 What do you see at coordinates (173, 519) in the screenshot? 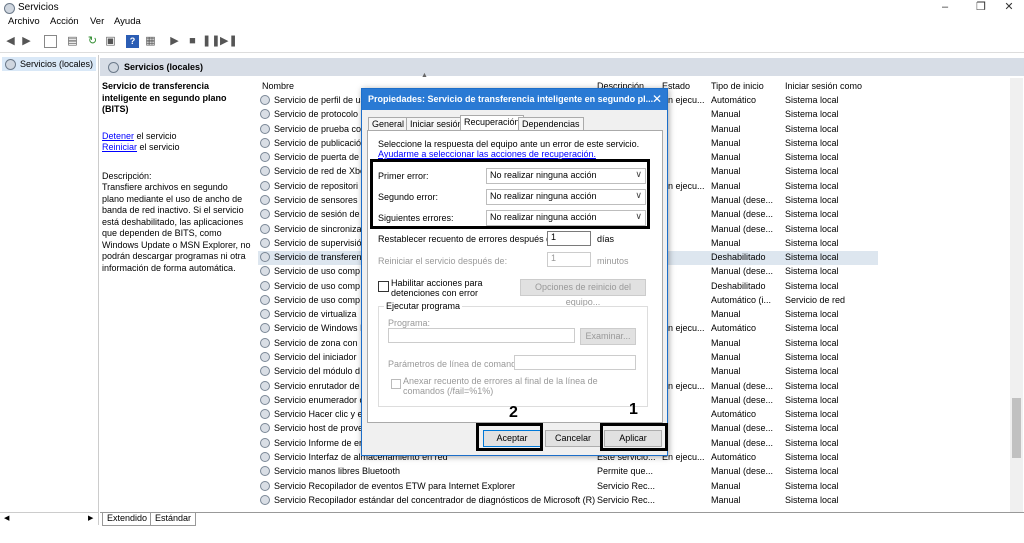
I see `tab-estandar: Estándar` at bounding box center [173, 519].